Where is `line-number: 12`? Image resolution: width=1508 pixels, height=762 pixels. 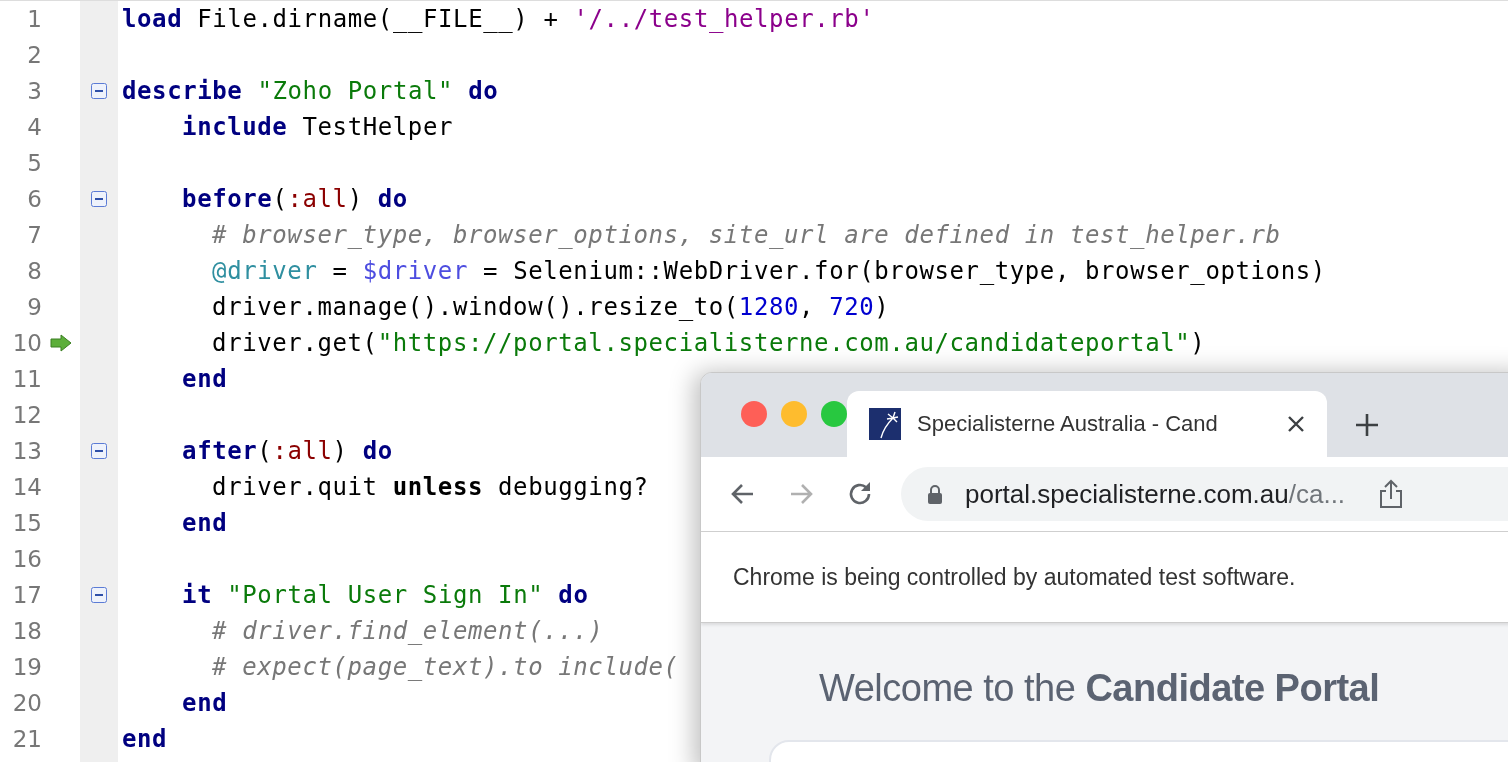
line-number: 12 is located at coordinates (26, 415).